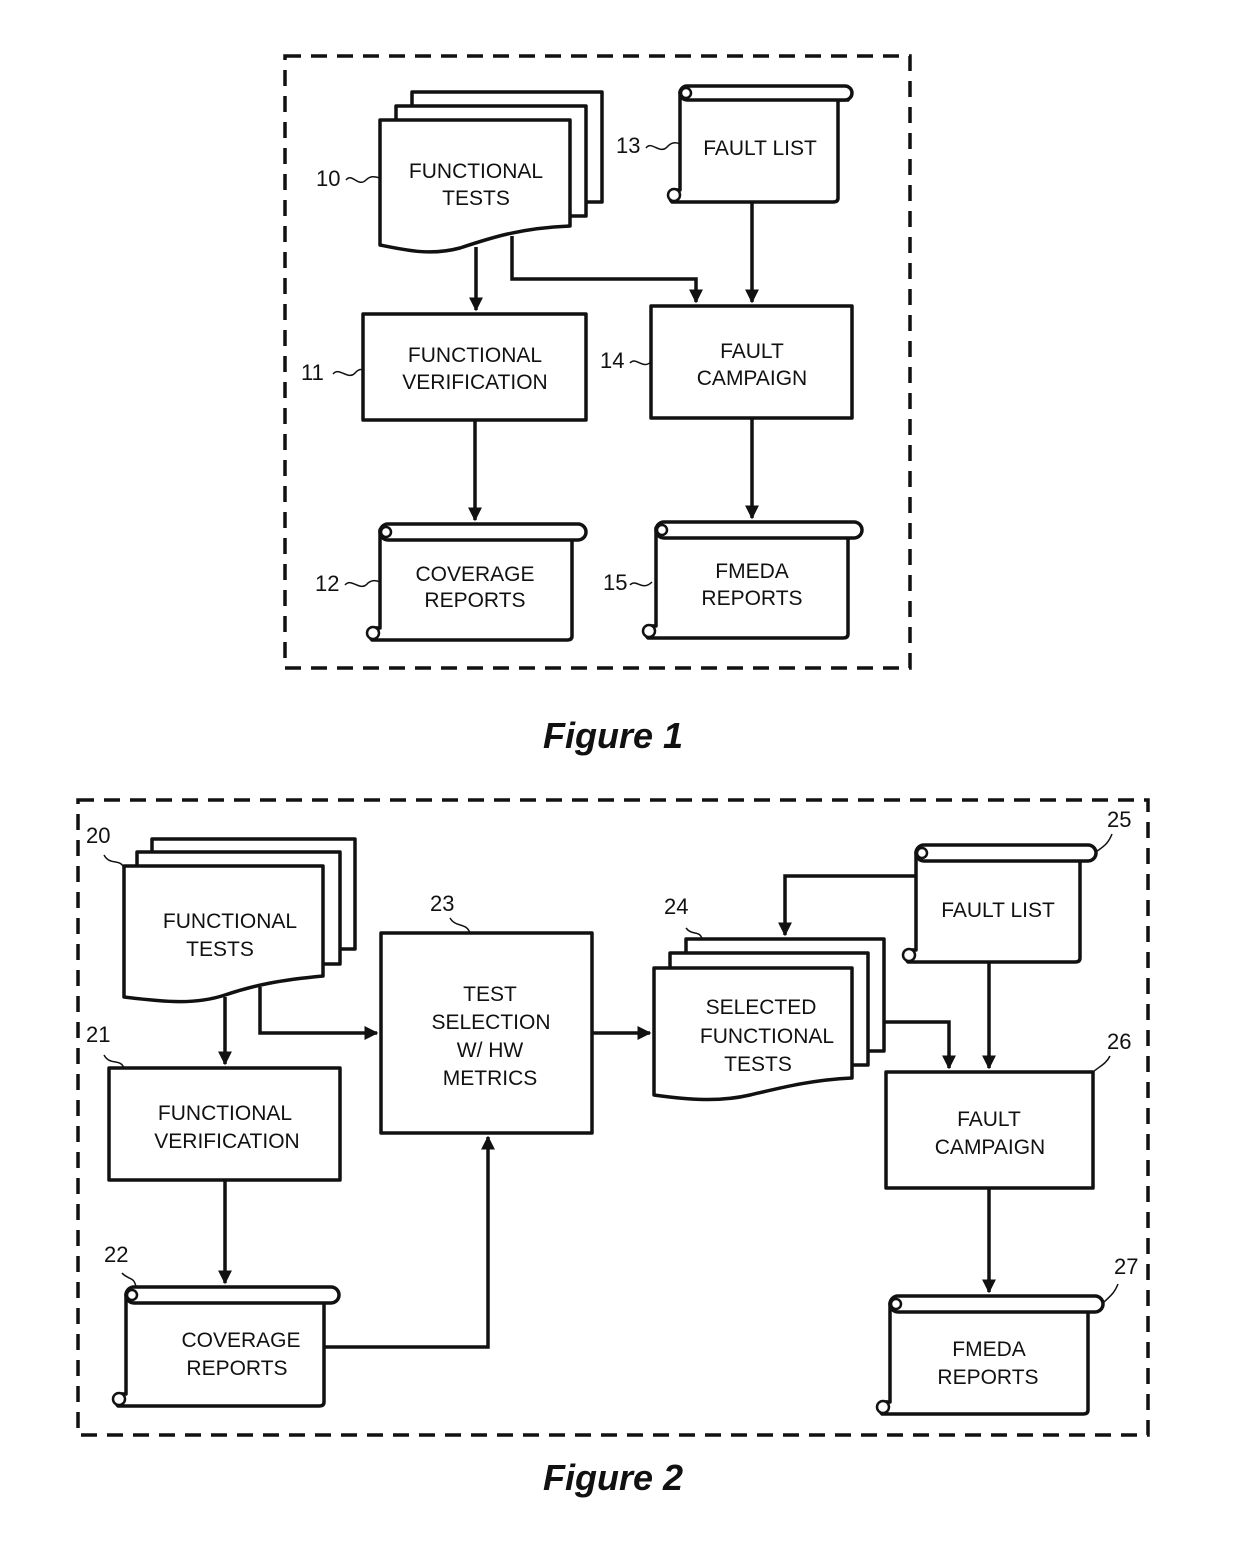 The height and width of the screenshot is (1561, 1240). I want to click on f1-coverage-reports-line1: COVERAGE, so click(474, 574).